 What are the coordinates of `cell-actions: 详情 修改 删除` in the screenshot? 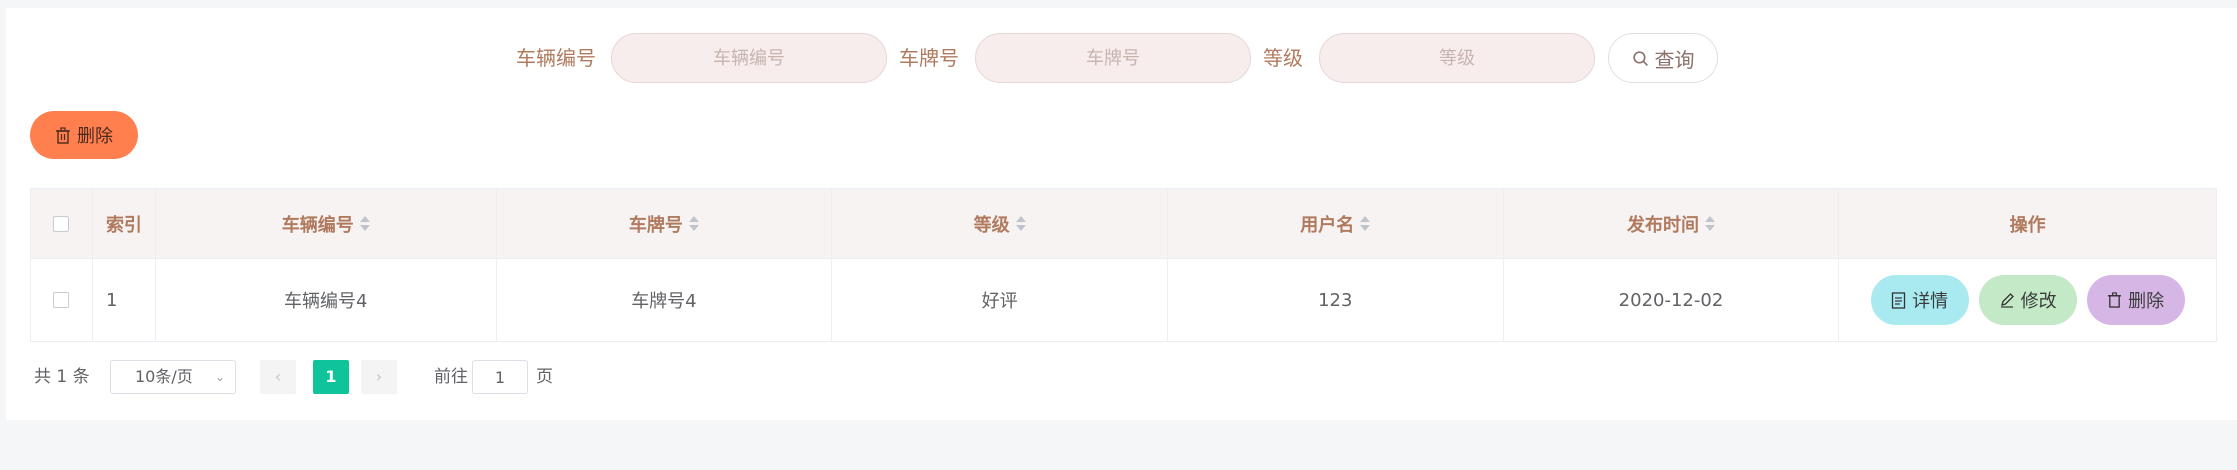 It's located at (2027, 300).